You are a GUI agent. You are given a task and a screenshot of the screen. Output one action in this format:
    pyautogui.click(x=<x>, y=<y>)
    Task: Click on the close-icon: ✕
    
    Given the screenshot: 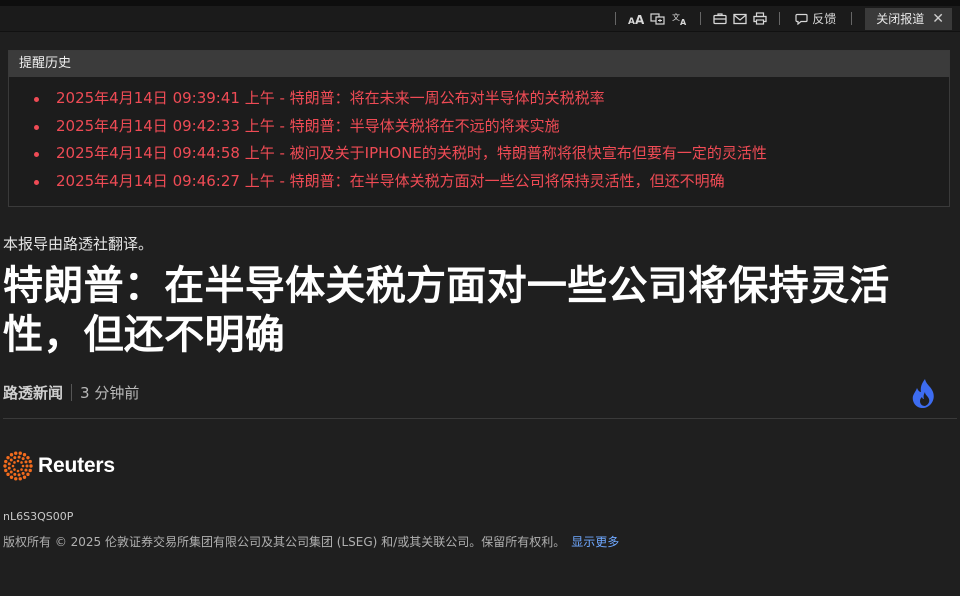 What is the action you would take?
    pyautogui.click(x=938, y=18)
    